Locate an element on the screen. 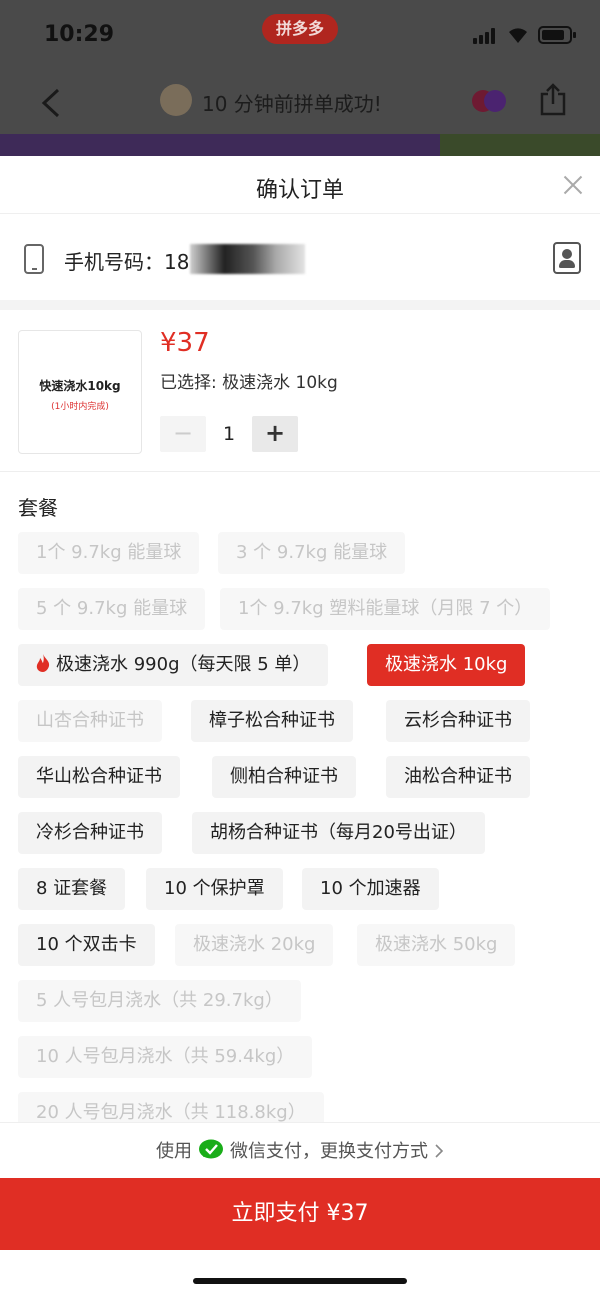 The height and width of the screenshot is (1298, 600). phone-icon is located at coordinates (34, 259).